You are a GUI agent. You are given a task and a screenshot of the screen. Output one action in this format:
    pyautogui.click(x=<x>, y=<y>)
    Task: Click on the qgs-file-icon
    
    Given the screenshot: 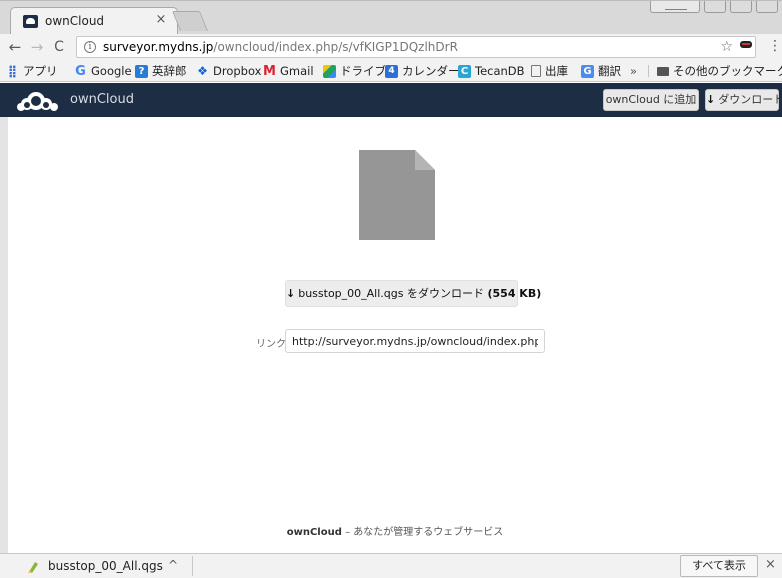 What is the action you would take?
    pyautogui.click(x=33, y=567)
    